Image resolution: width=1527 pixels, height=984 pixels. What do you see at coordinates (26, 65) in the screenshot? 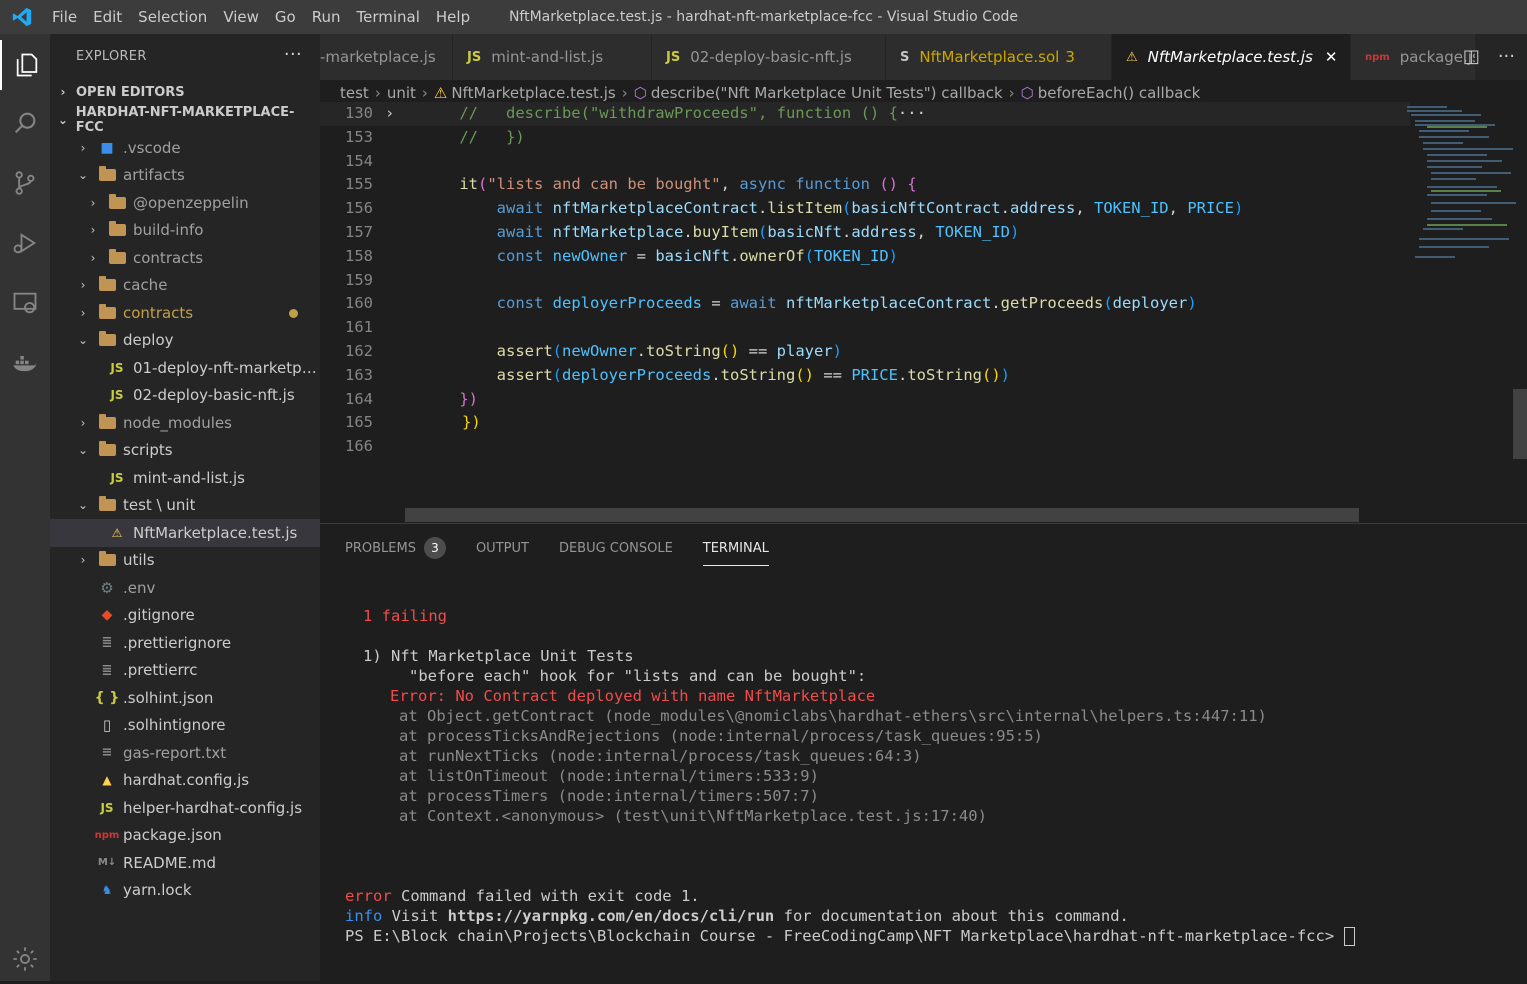
I see `explorer-icon` at bounding box center [26, 65].